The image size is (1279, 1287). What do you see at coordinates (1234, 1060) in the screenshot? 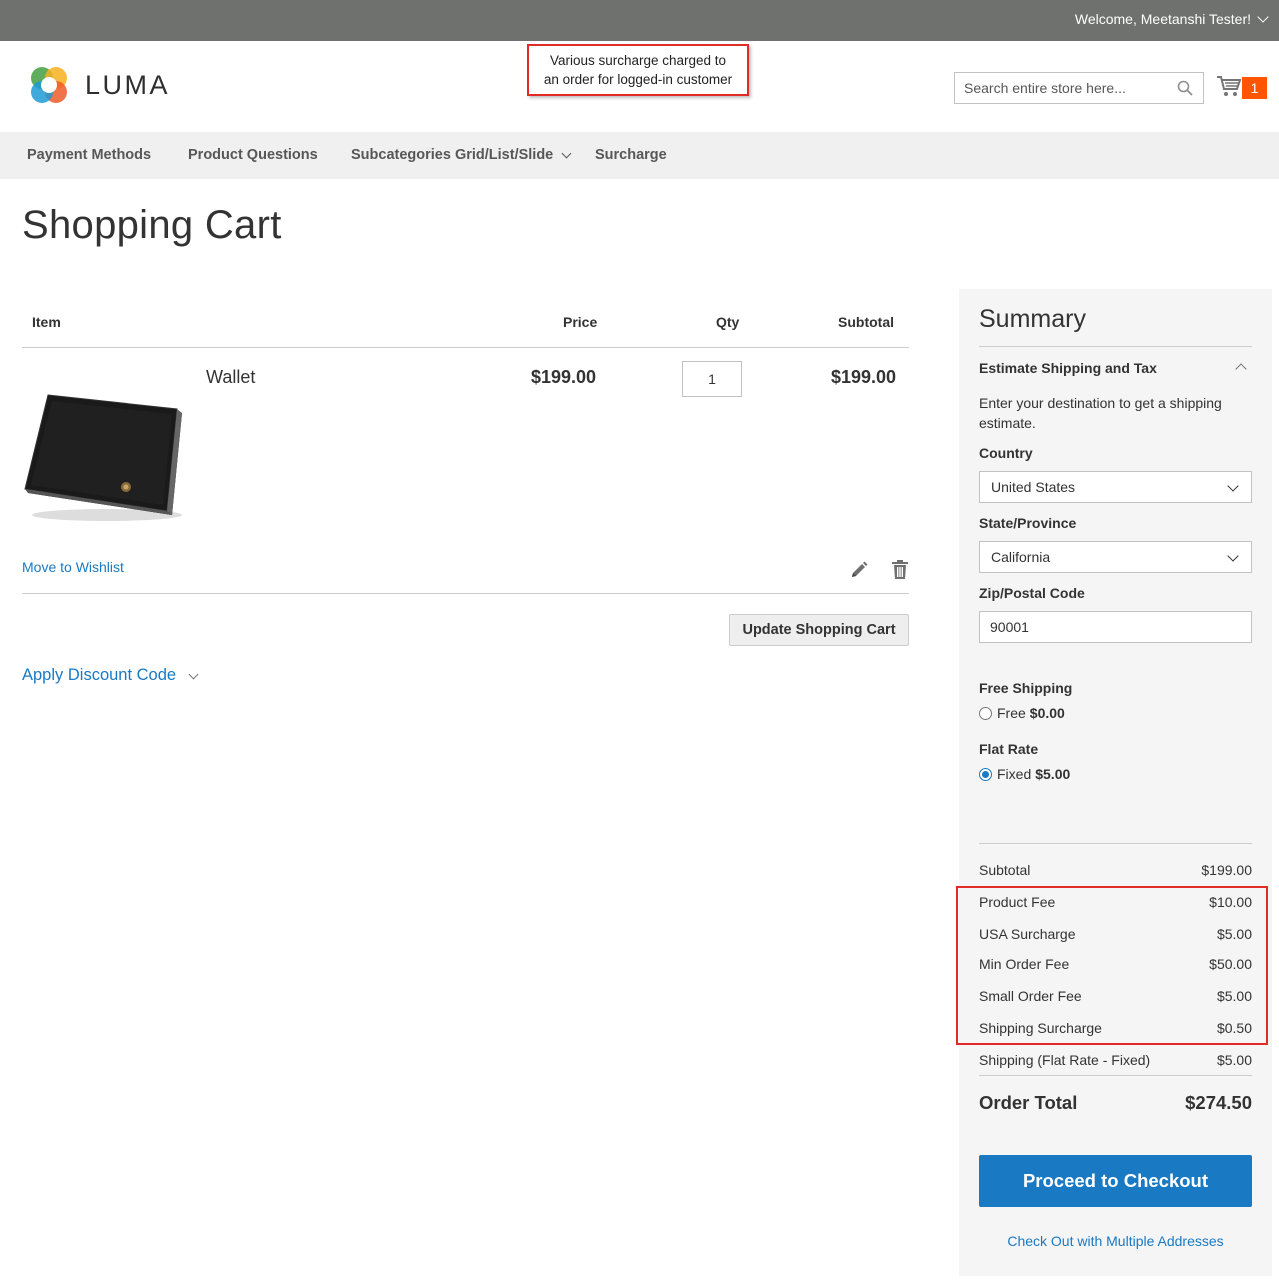
I see `totals-value: $5.00` at bounding box center [1234, 1060].